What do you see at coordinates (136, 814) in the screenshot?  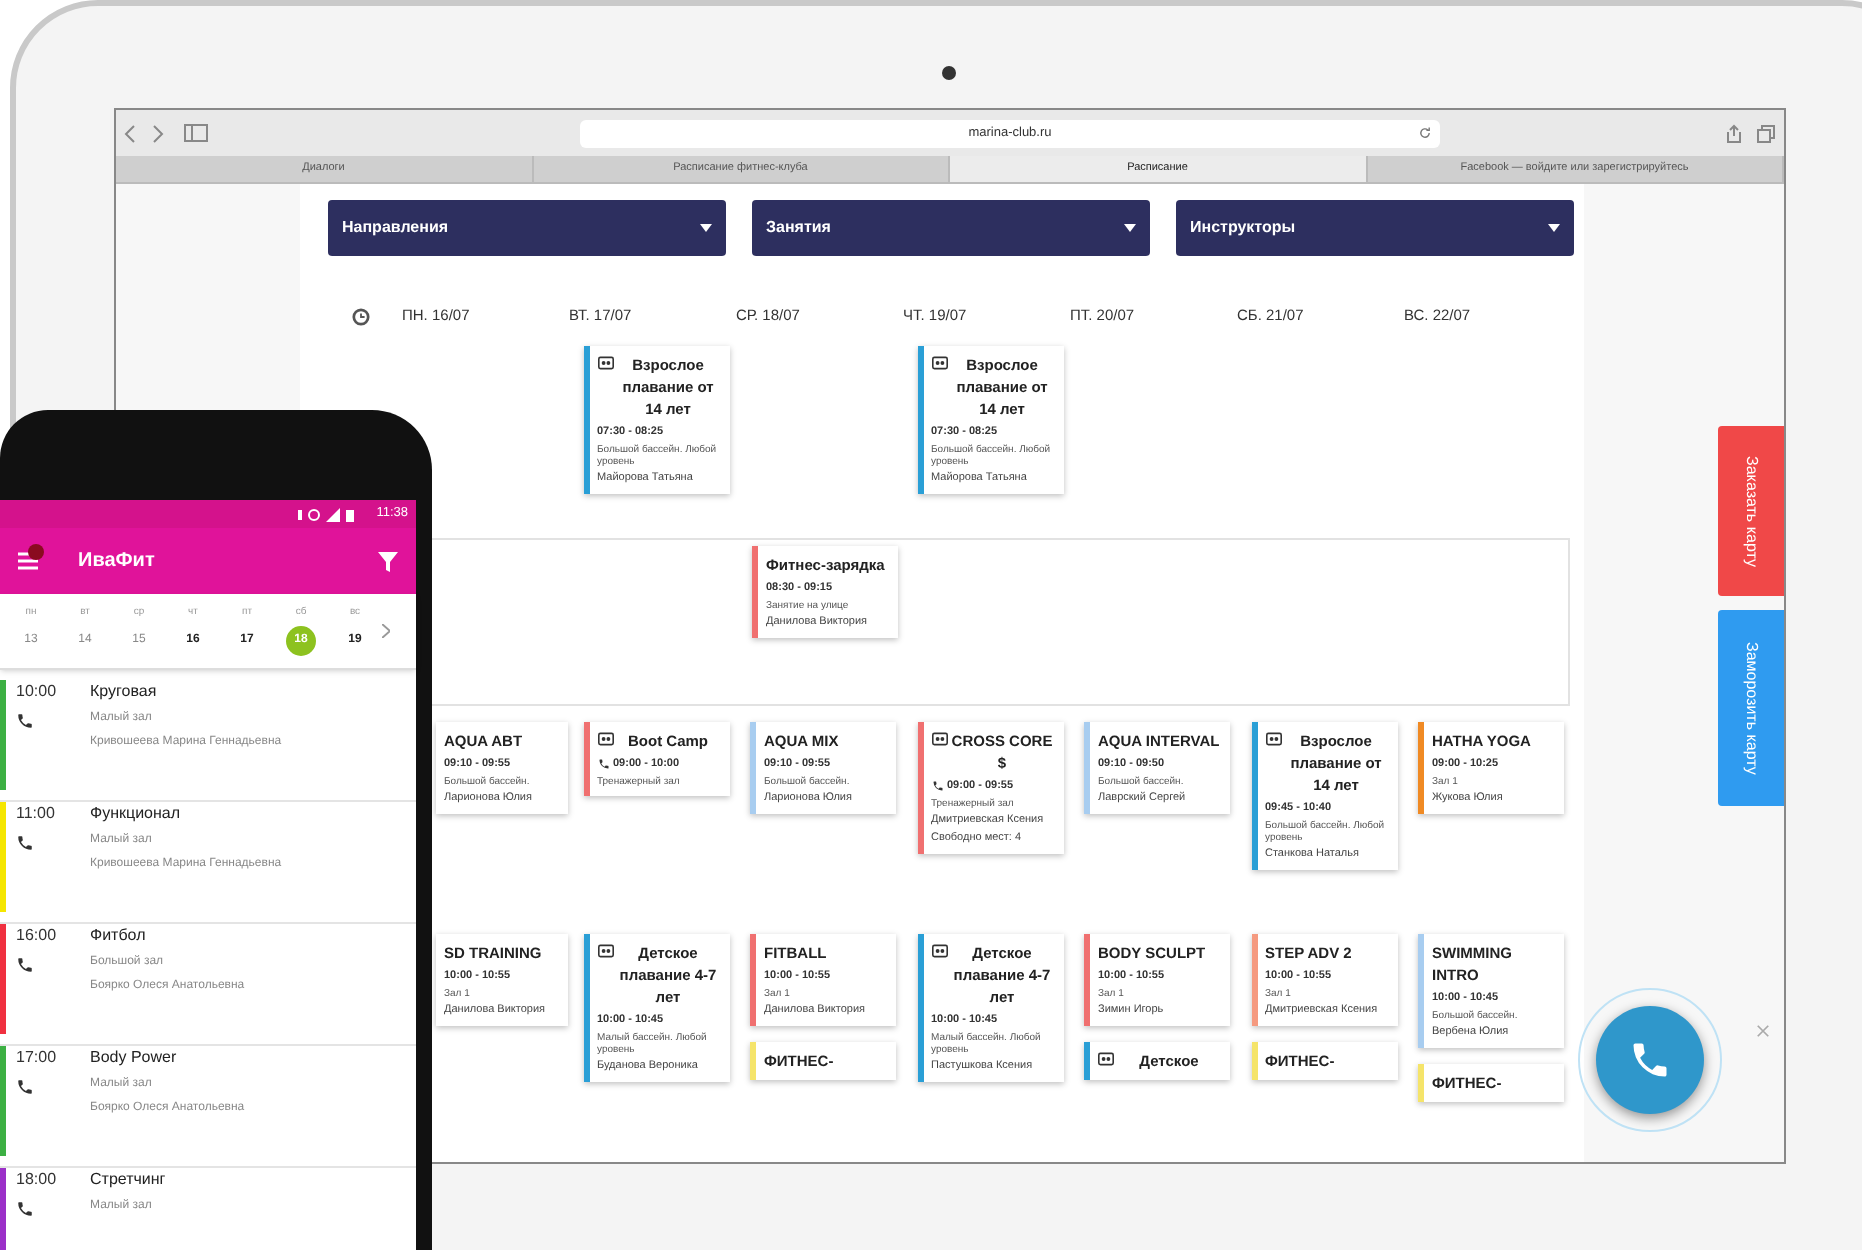 I see `class-title: Функционал` at bounding box center [136, 814].